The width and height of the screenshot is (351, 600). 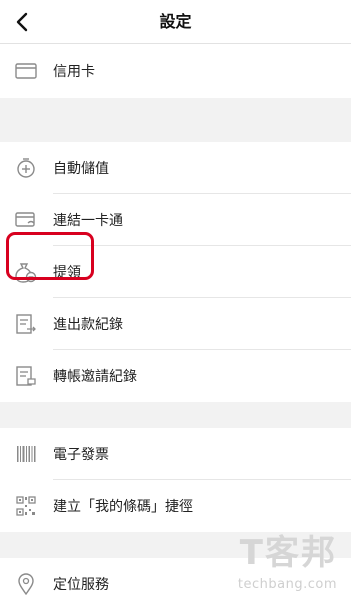 What do you see at coordinates (88, 221) in the screenshot?
I see `settings-item-label: 連結一卡通` at bounding box center [88, 221].